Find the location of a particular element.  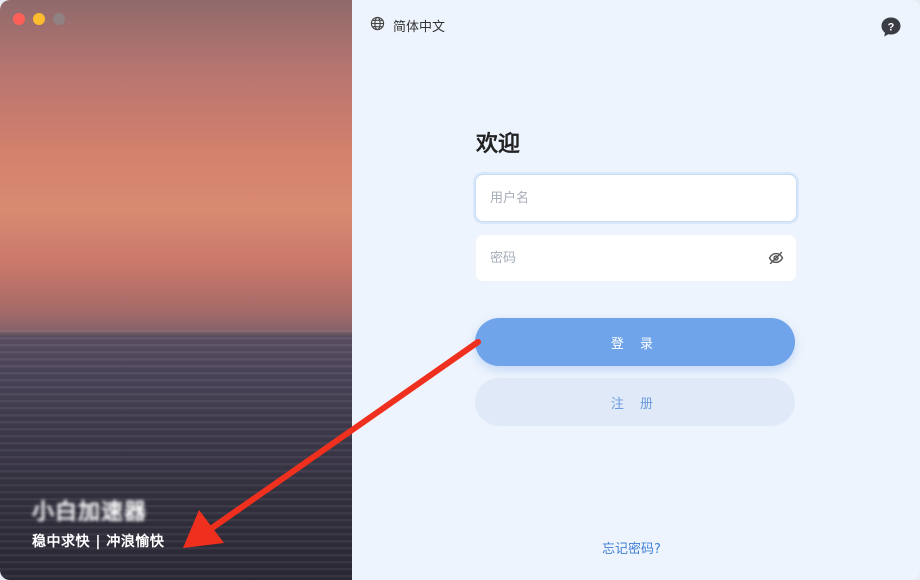

minimize-window-button is located at coordinates (39, 19).